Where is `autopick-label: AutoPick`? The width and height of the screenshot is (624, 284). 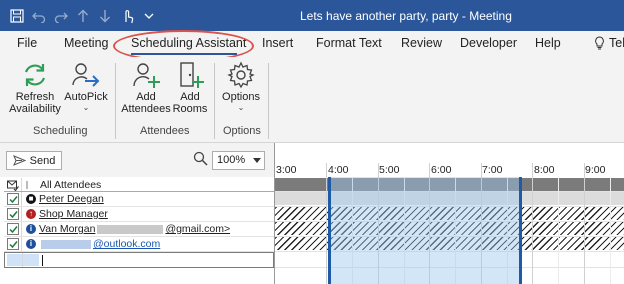
autopick-label: AutoPick is located at coordinates (86, 97).